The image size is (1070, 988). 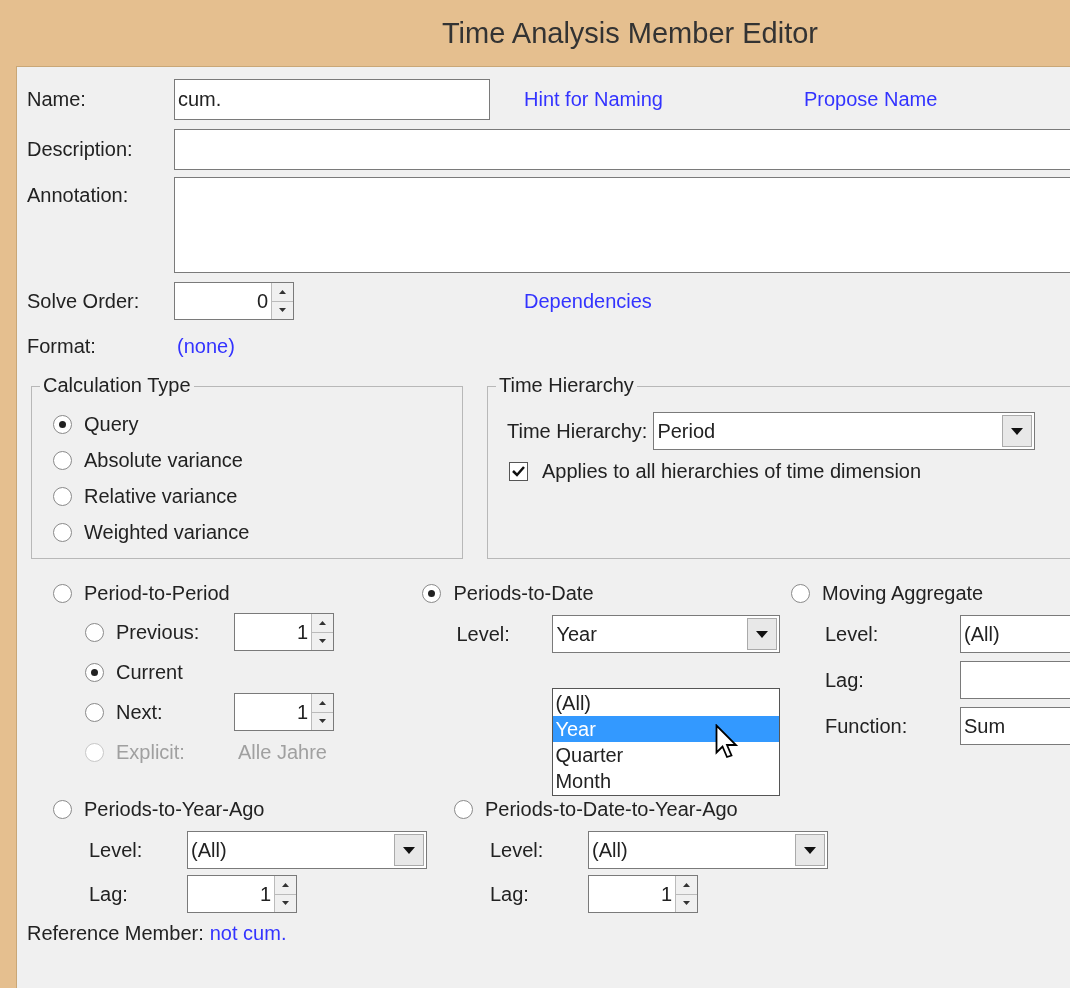 What do you see at coordinates (867, 726) in the screenshot?
I see `field-label: Function:` at bounding box center [867, 726].